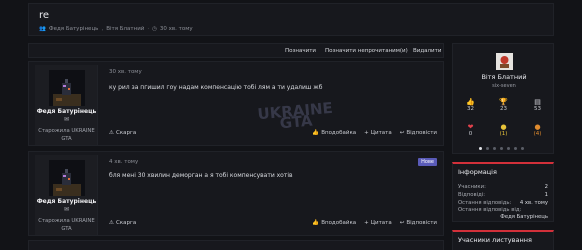 The width and height of the screenshot is (582, 250). Describe the element at coordinates (300, 51) in the screenshot. I see `mark-read-button: Позначити` at that location.